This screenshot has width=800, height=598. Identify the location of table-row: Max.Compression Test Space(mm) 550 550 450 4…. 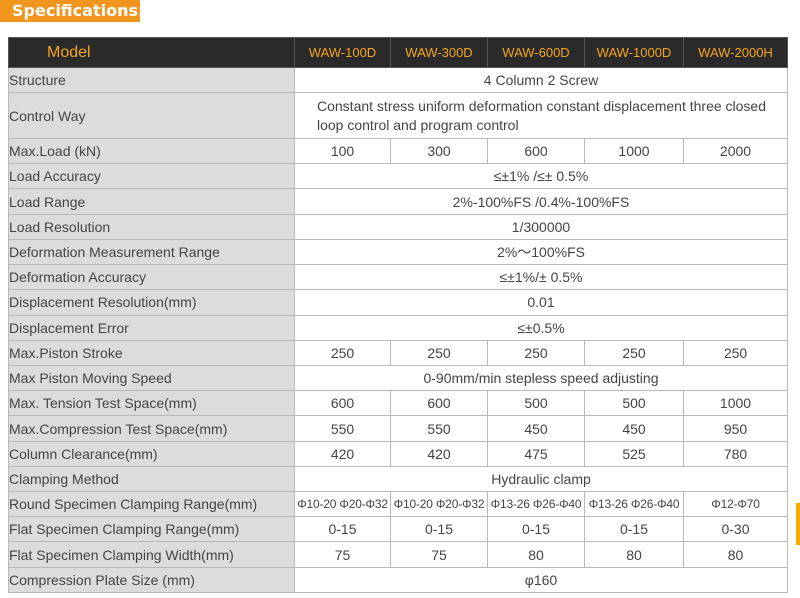
(398, 428).